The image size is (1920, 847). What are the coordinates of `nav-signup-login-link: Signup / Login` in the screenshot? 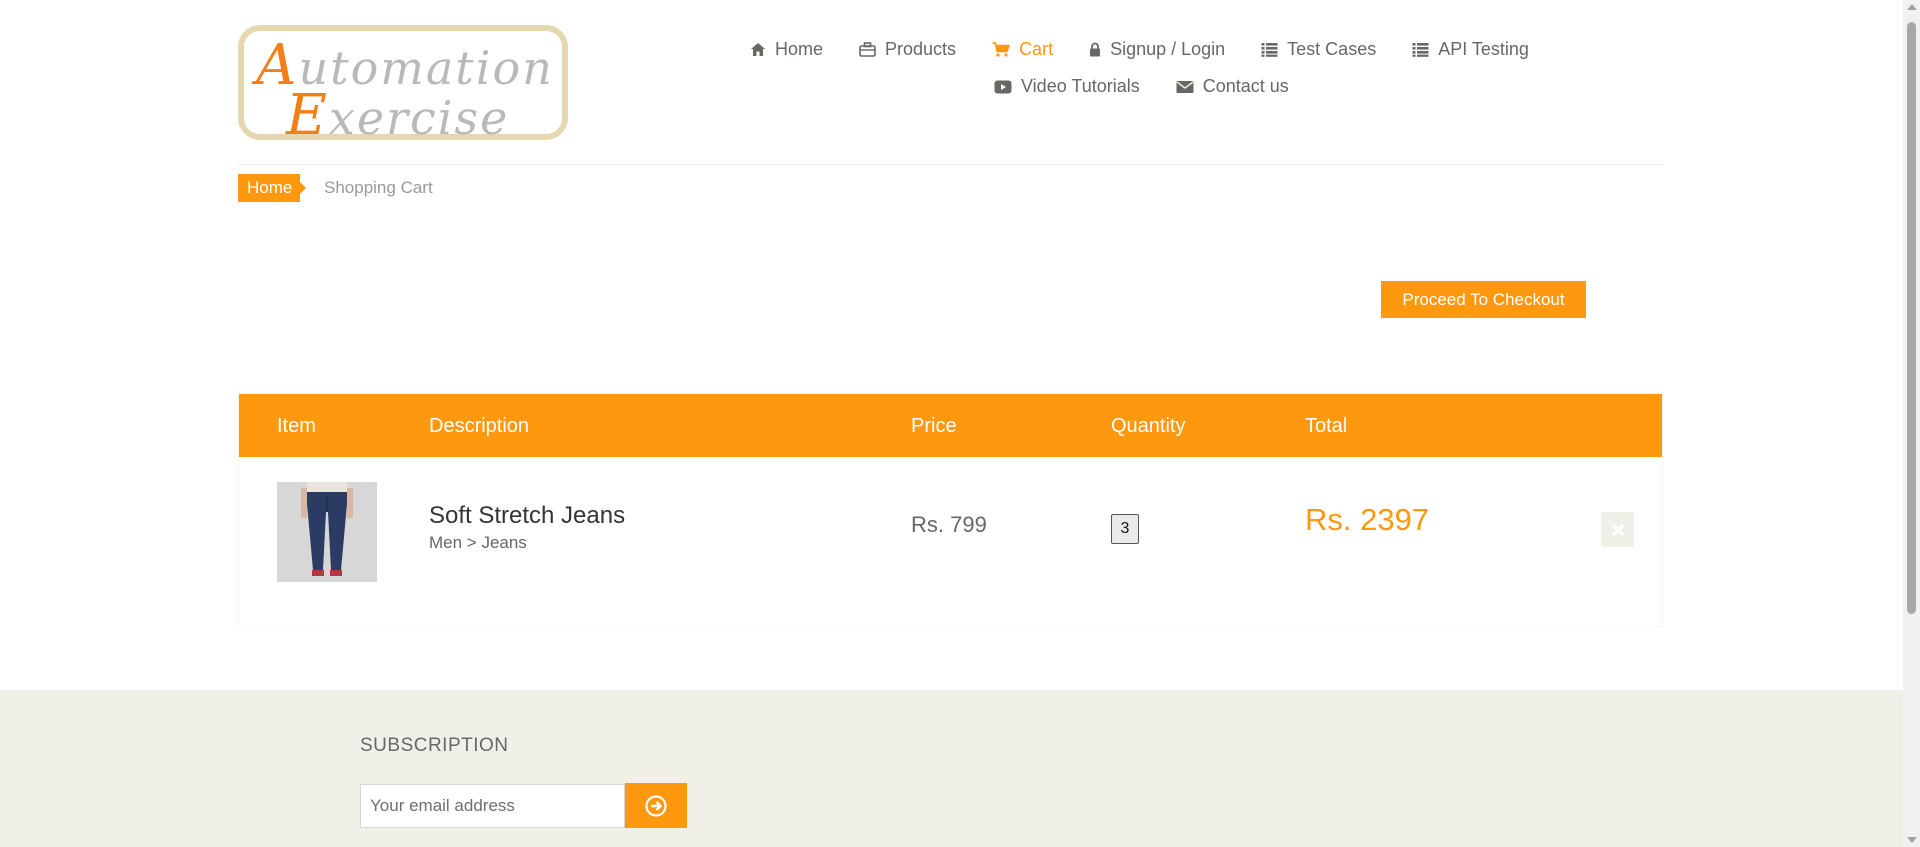 It's located at (1157, 49).